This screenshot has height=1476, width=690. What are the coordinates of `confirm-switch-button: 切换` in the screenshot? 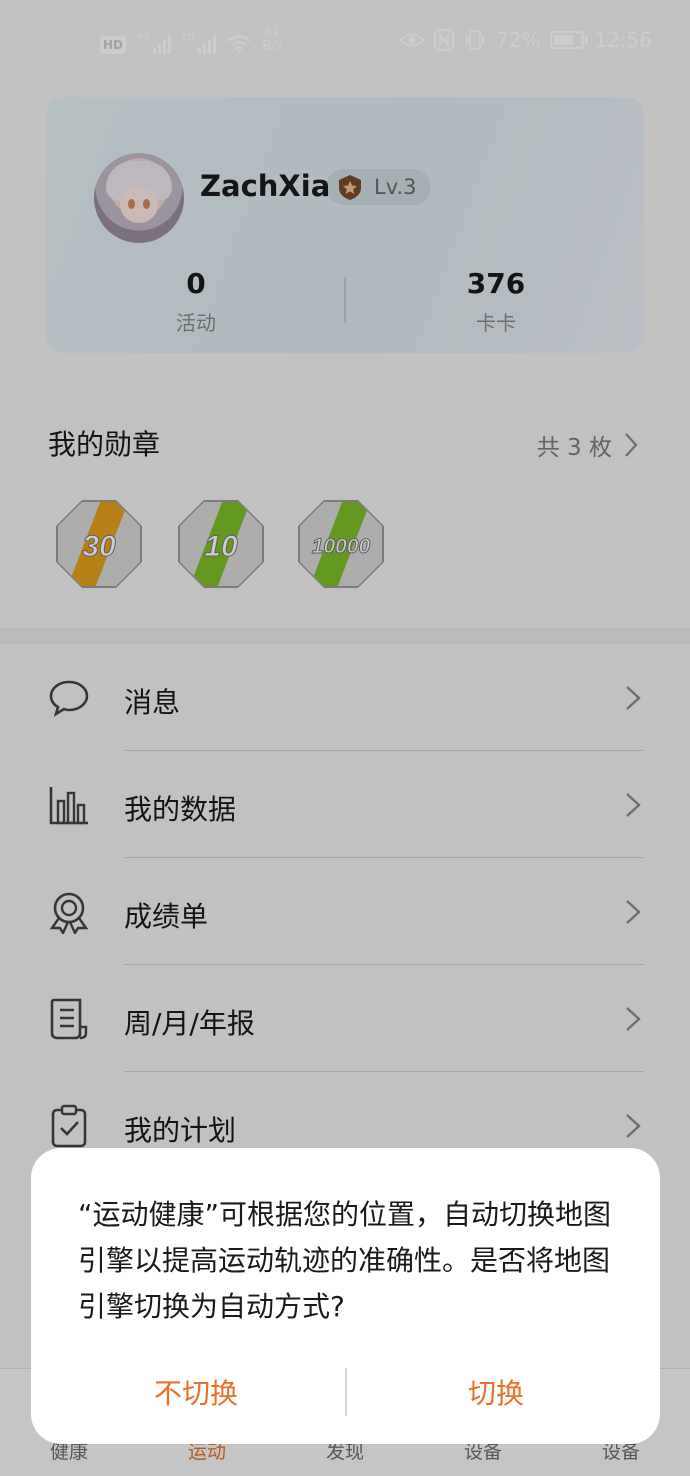 It's located at (496, 1394).